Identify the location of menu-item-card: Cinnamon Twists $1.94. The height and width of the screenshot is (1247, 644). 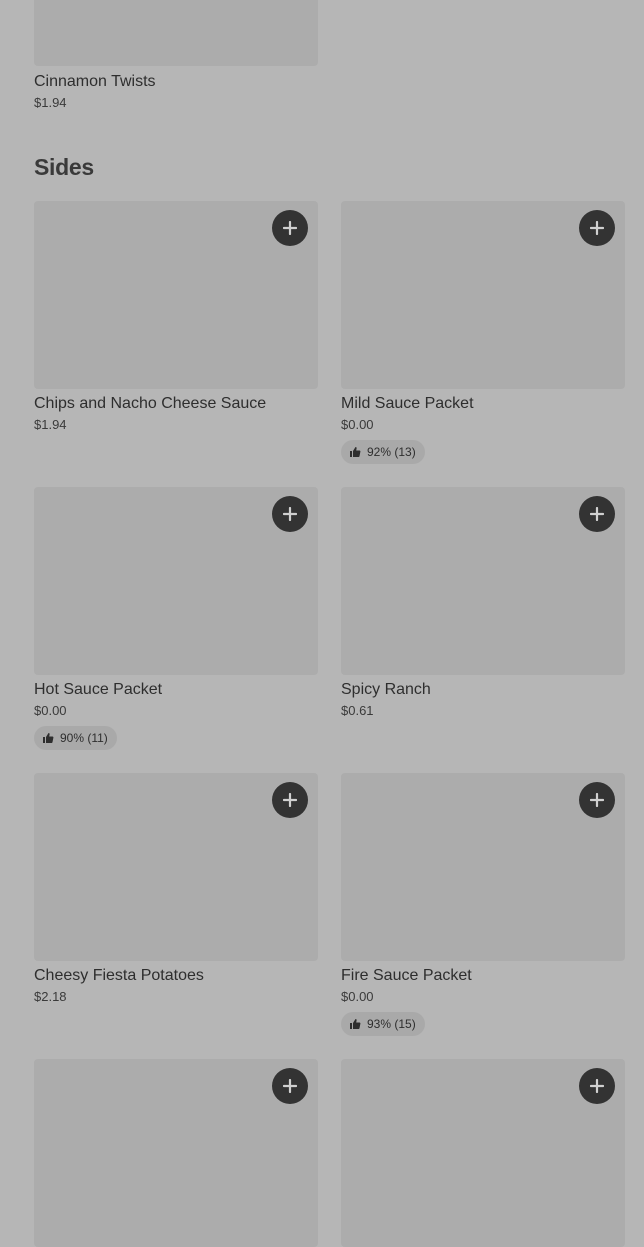
(176, 55).